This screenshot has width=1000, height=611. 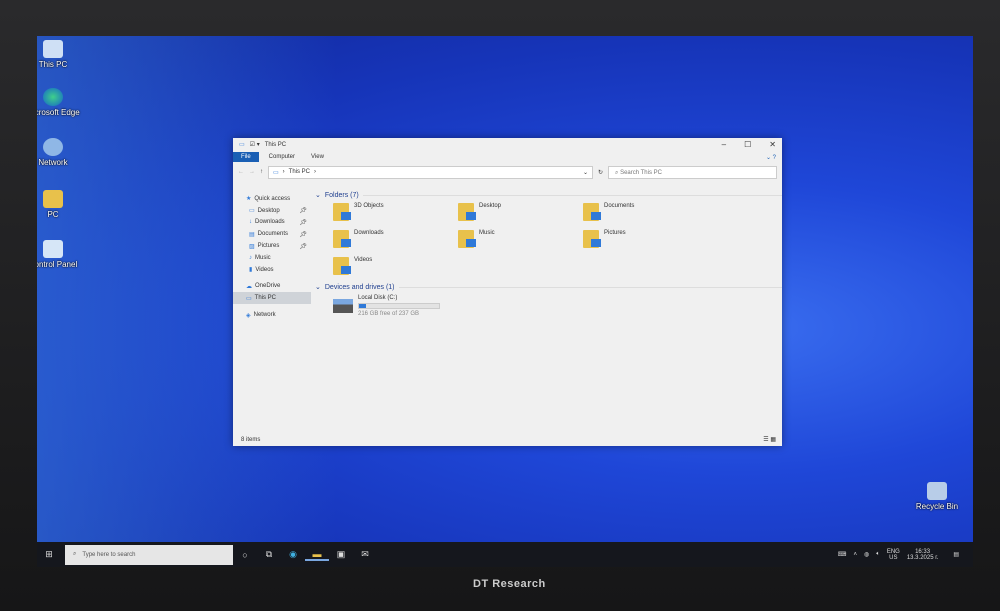 I want to click on folder-3d-objects: 3D Objects, so click(x=395, y=212).